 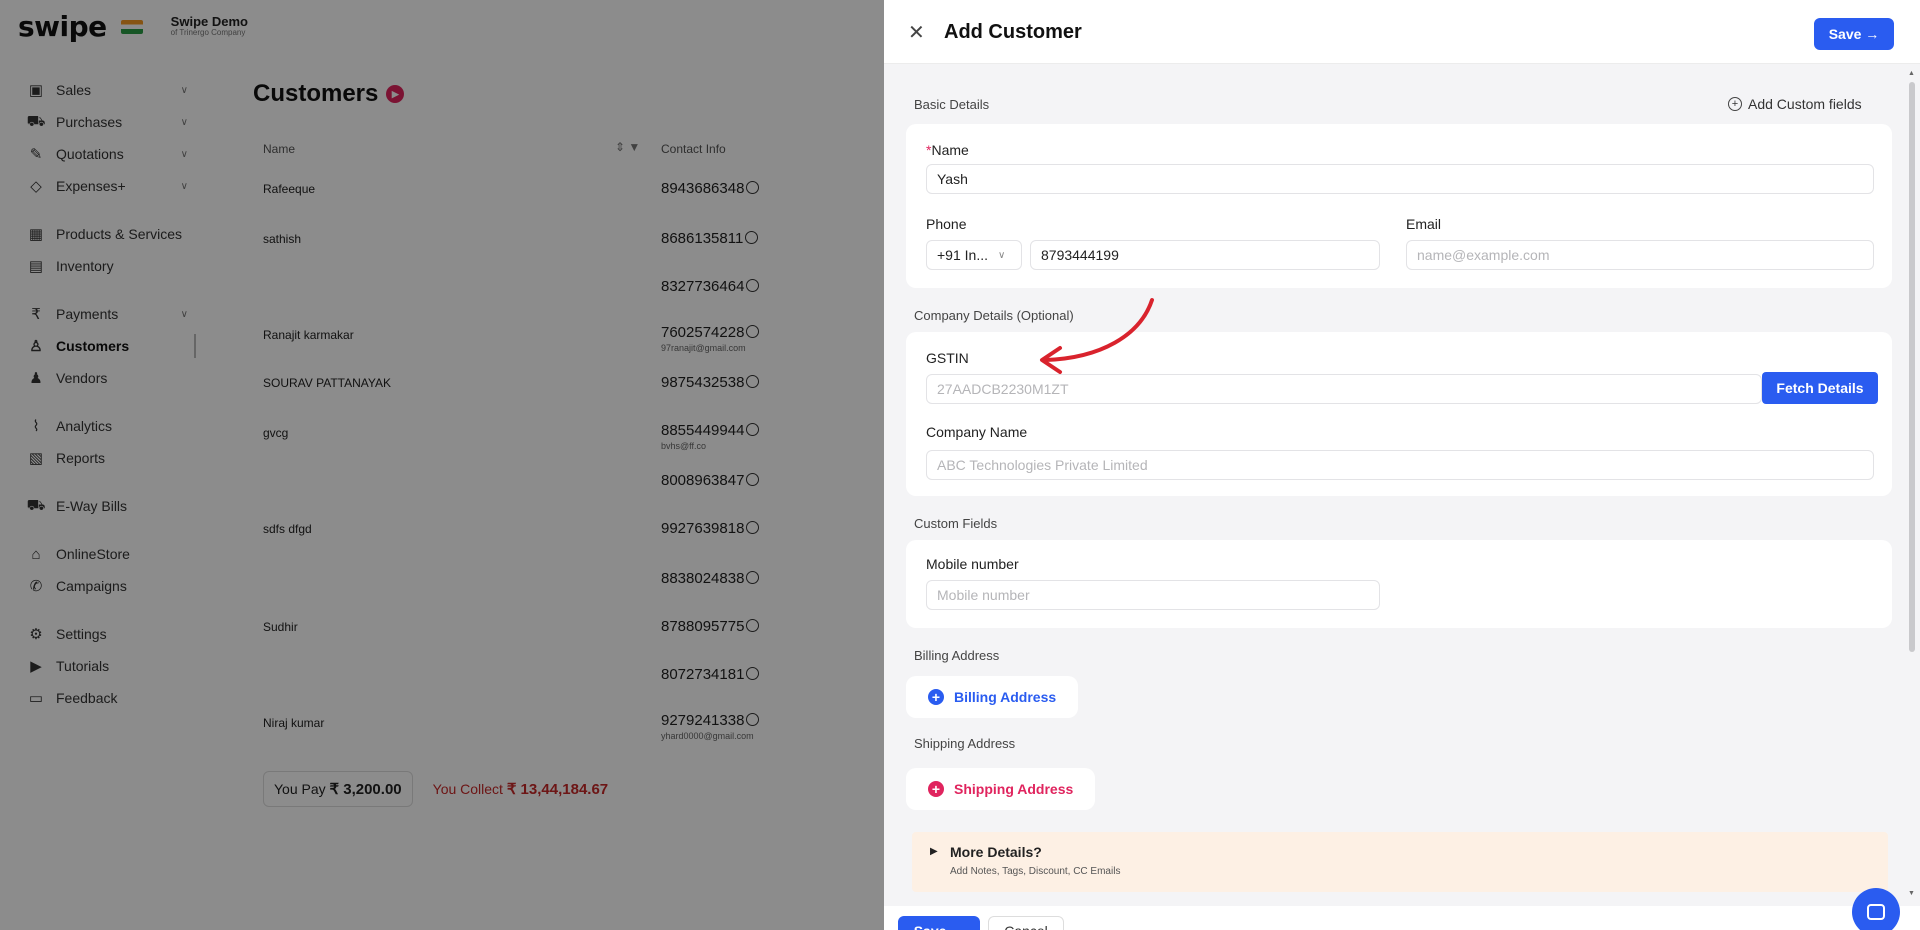 I want to click on company-details-card: GSTIN Fetch Details Company Name, so click(x=1399, y=414).